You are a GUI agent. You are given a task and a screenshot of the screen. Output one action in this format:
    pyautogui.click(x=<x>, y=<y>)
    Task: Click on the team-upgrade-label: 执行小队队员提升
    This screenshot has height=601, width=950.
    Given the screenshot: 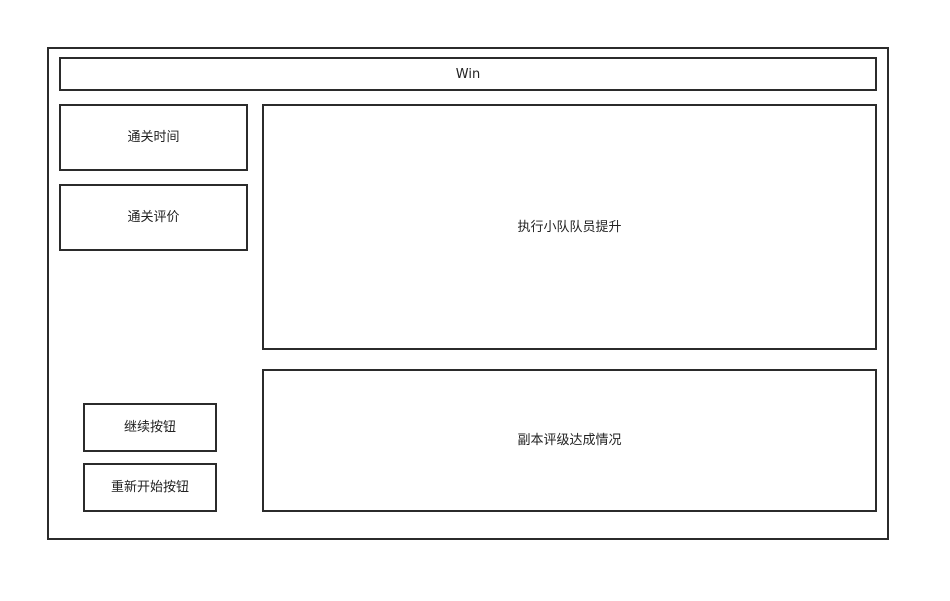 What is the action you would take?
    pyautogui.click(x=569, y=227)
    